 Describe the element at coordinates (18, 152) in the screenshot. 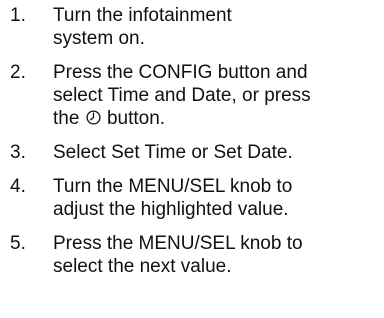

I see `step-number: 3.` at that location.